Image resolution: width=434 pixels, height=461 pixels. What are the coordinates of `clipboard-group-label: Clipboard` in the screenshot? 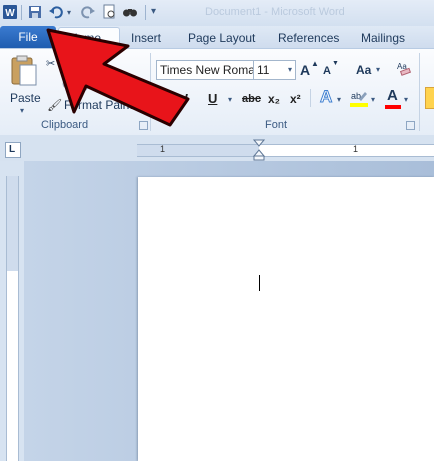 It's located at (65, 125).